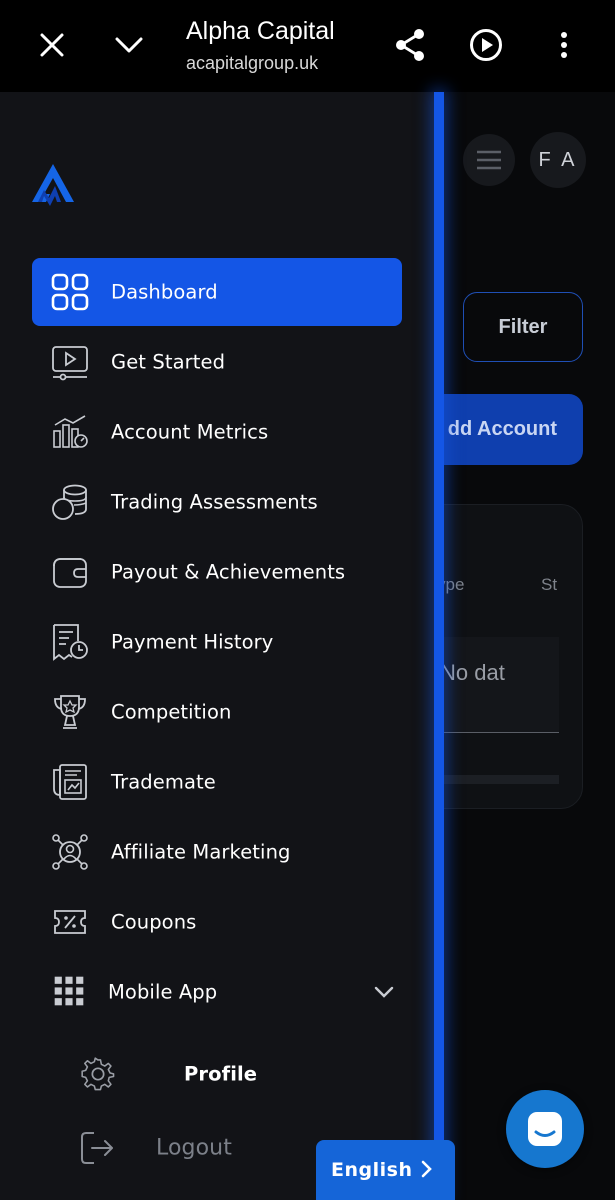 The image size is (615, 1200). What do you see at coordinates (70, 852) in the screenshot?
I see `network-user-icon` at bounding box center [70, 852].